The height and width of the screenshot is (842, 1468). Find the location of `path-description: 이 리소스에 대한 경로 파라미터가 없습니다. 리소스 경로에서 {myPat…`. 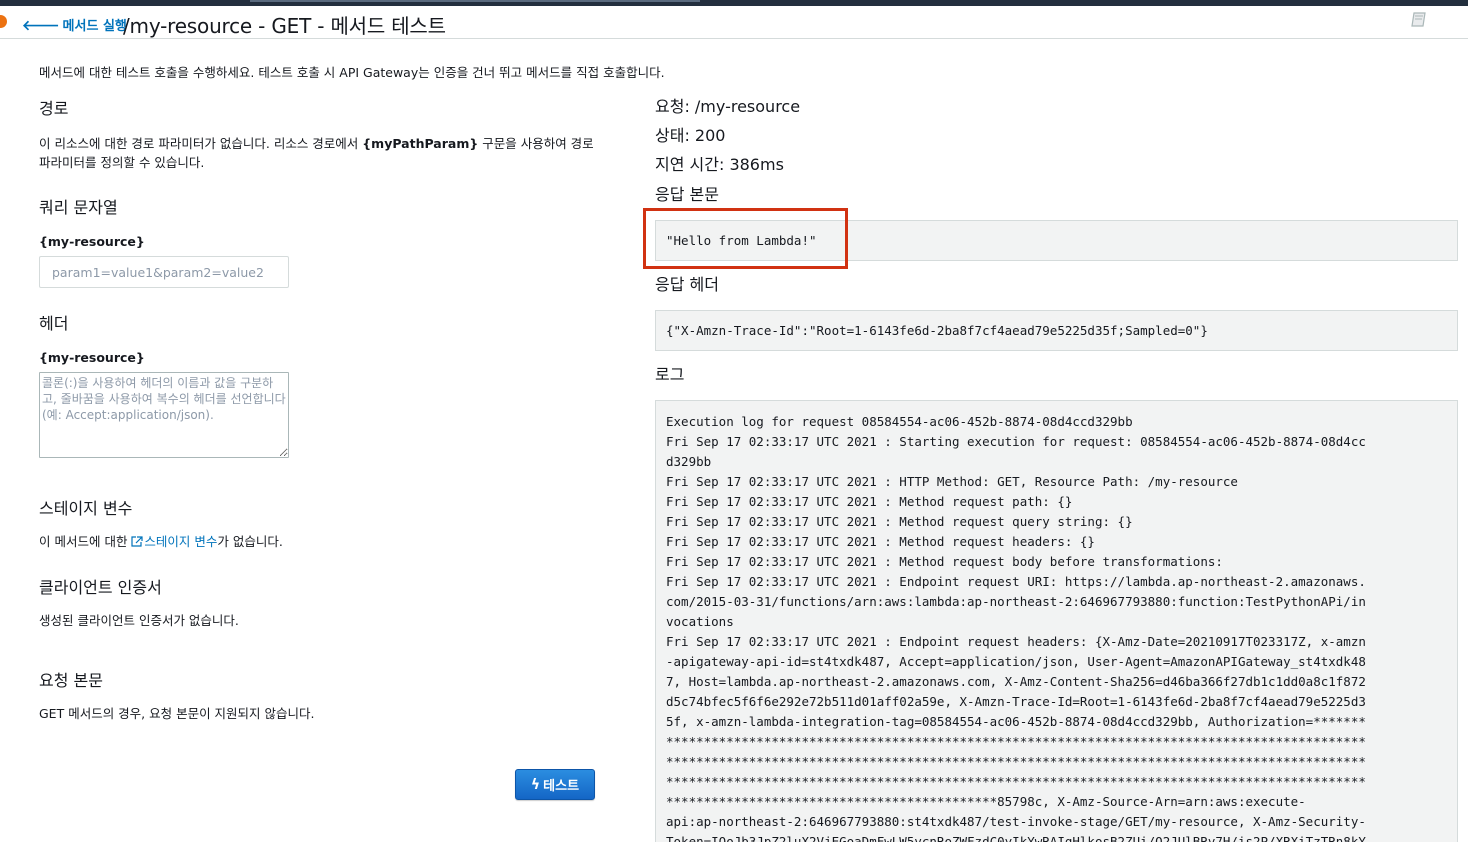

path-description: 이 리소스에 대한 경로 파라미터가 없습니다. 리소스 경로에서 {myPat… is located at coordinates (316, 153).